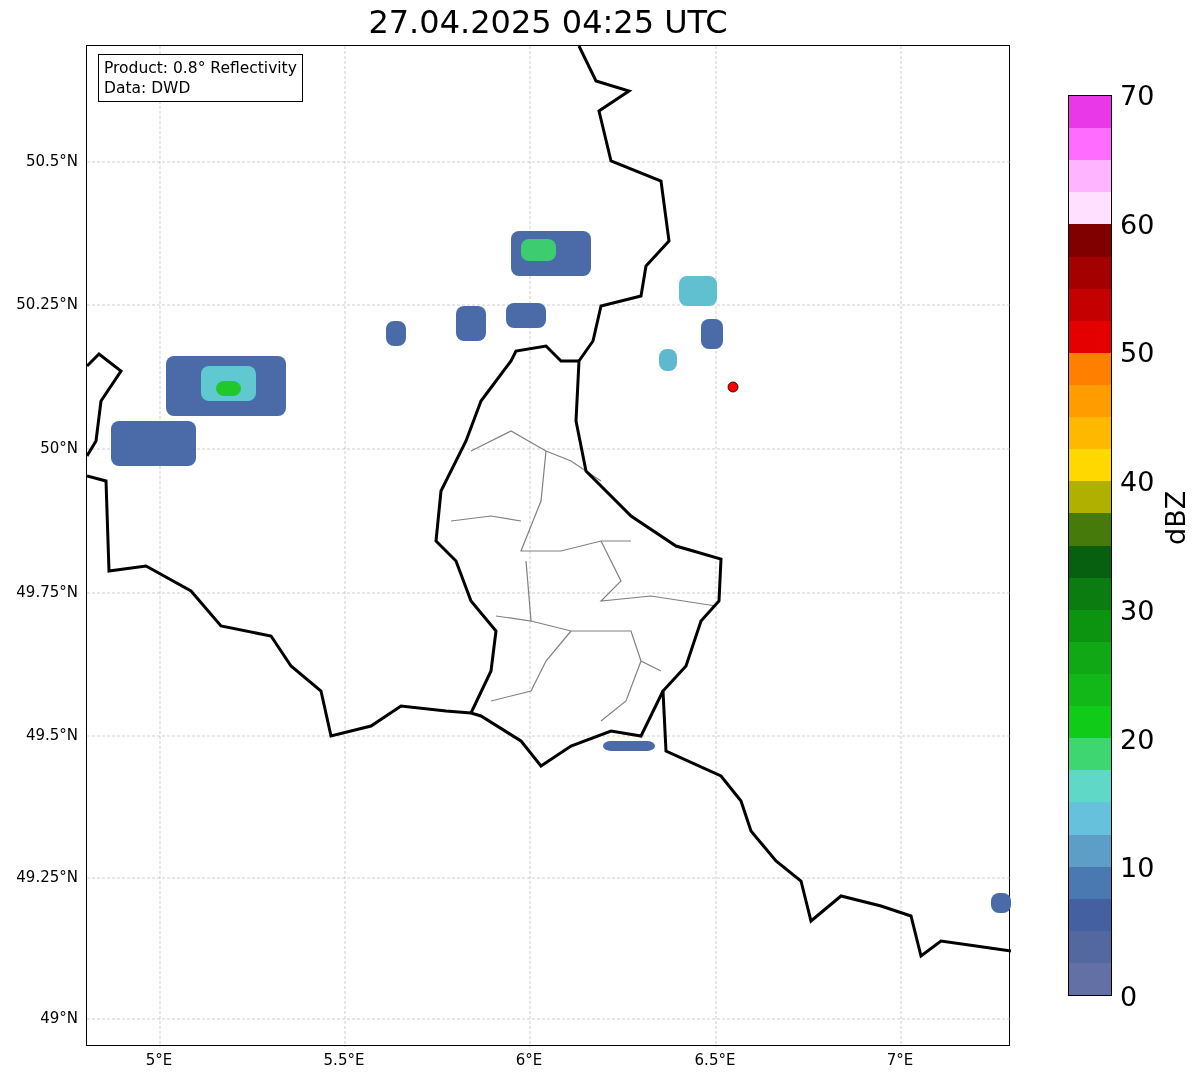 The height and width of the screenshot is (1081, 1202). Describe the element at coordinates (51, 735) in the screenshot. I see `latitude-label: 49.5°N` at that location.